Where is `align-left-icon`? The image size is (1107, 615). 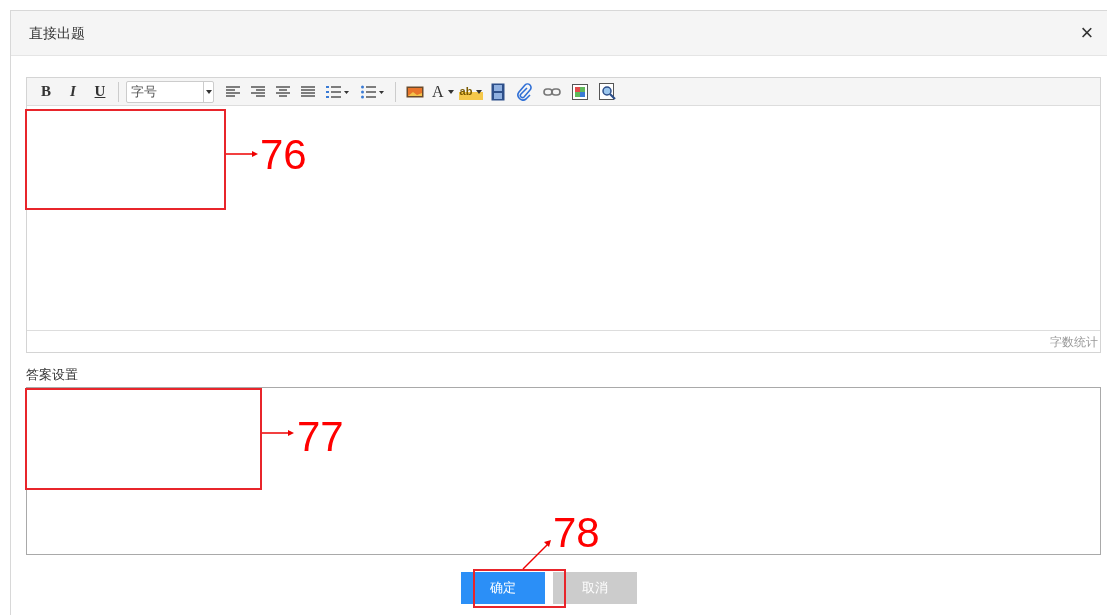 align-left-icon is located at coordinates (233, 91).